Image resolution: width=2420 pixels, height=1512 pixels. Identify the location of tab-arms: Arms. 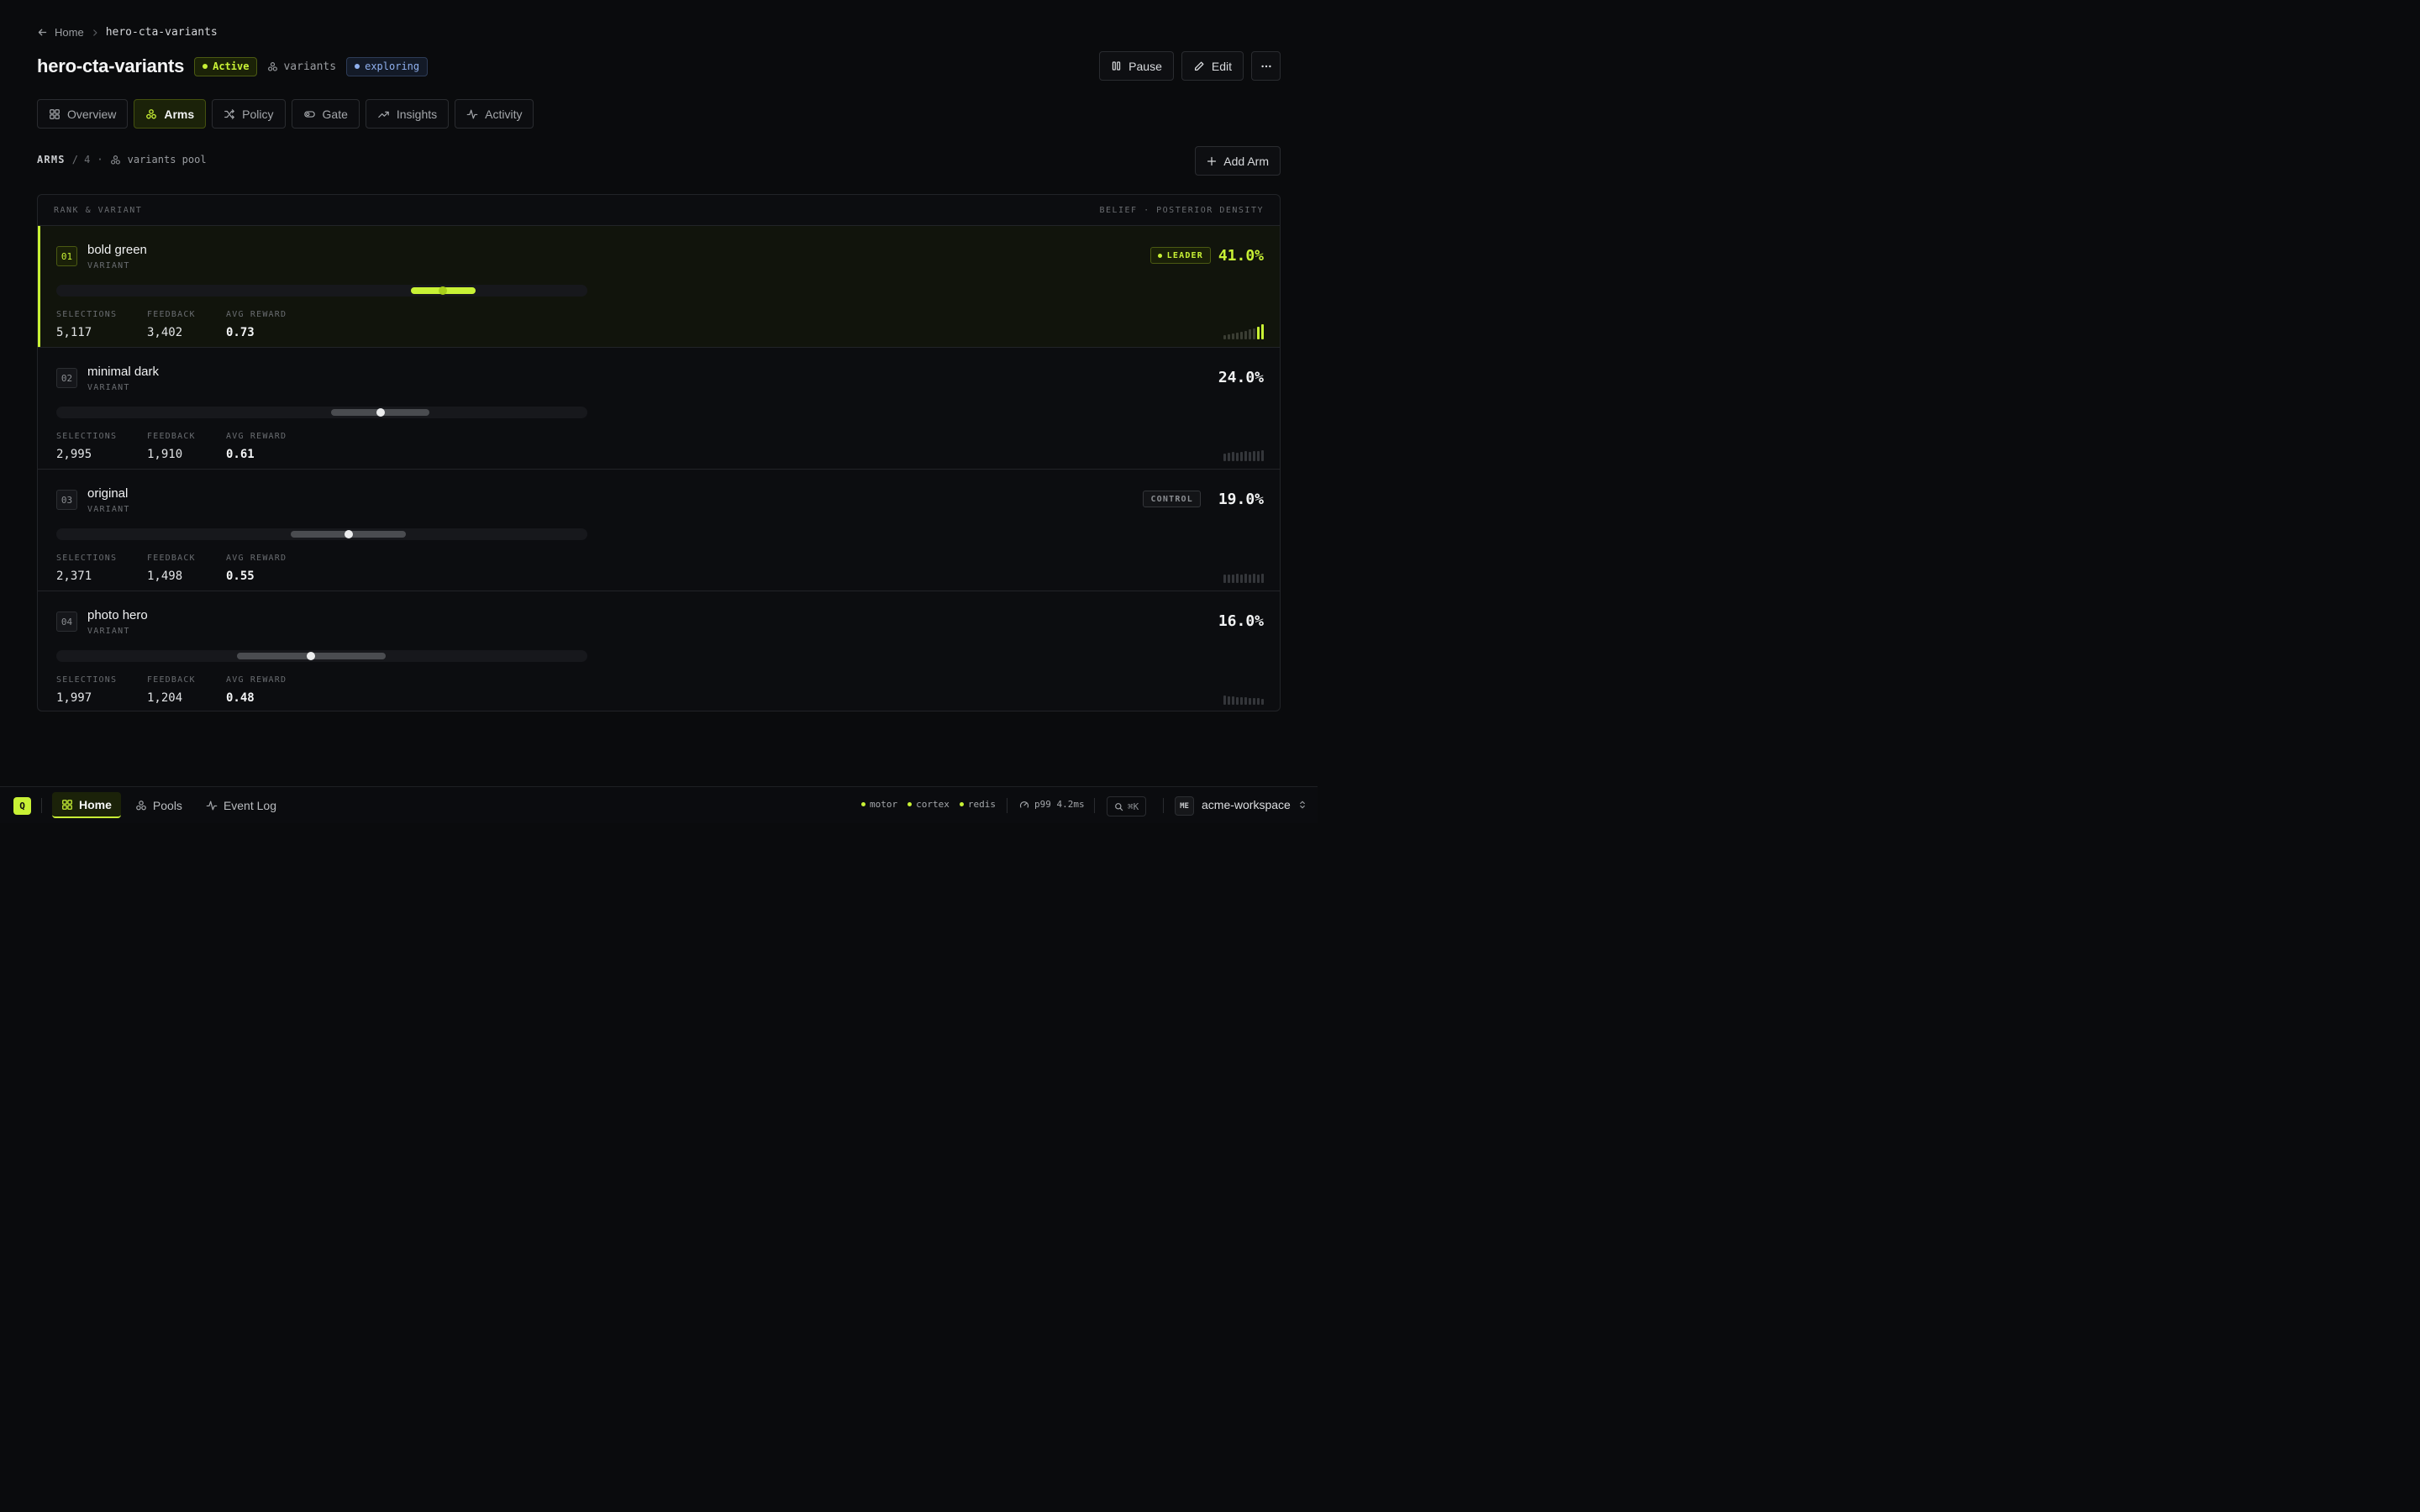
(170, 114).